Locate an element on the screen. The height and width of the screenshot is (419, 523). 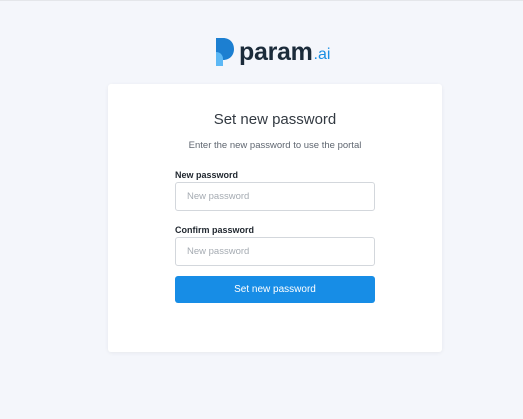
set-new-password-button: Set new password is located at coordinates (275, 289).